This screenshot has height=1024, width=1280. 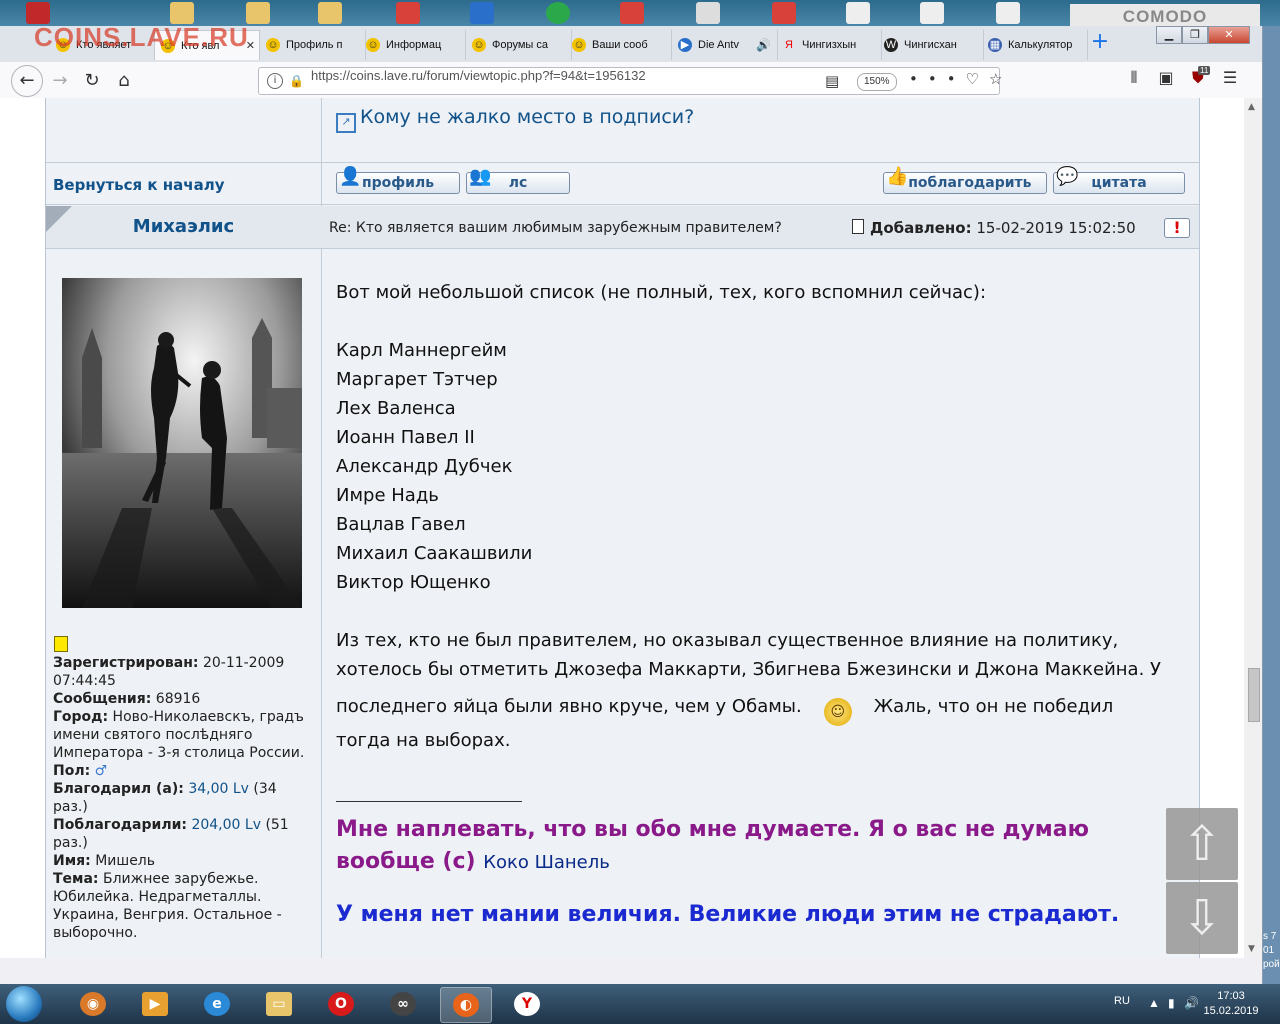 What do you see at coordinates (103, 45) in the screenshot?
I see `browser-tab: ☺ Кто являет` at bounding box center [103, 45].